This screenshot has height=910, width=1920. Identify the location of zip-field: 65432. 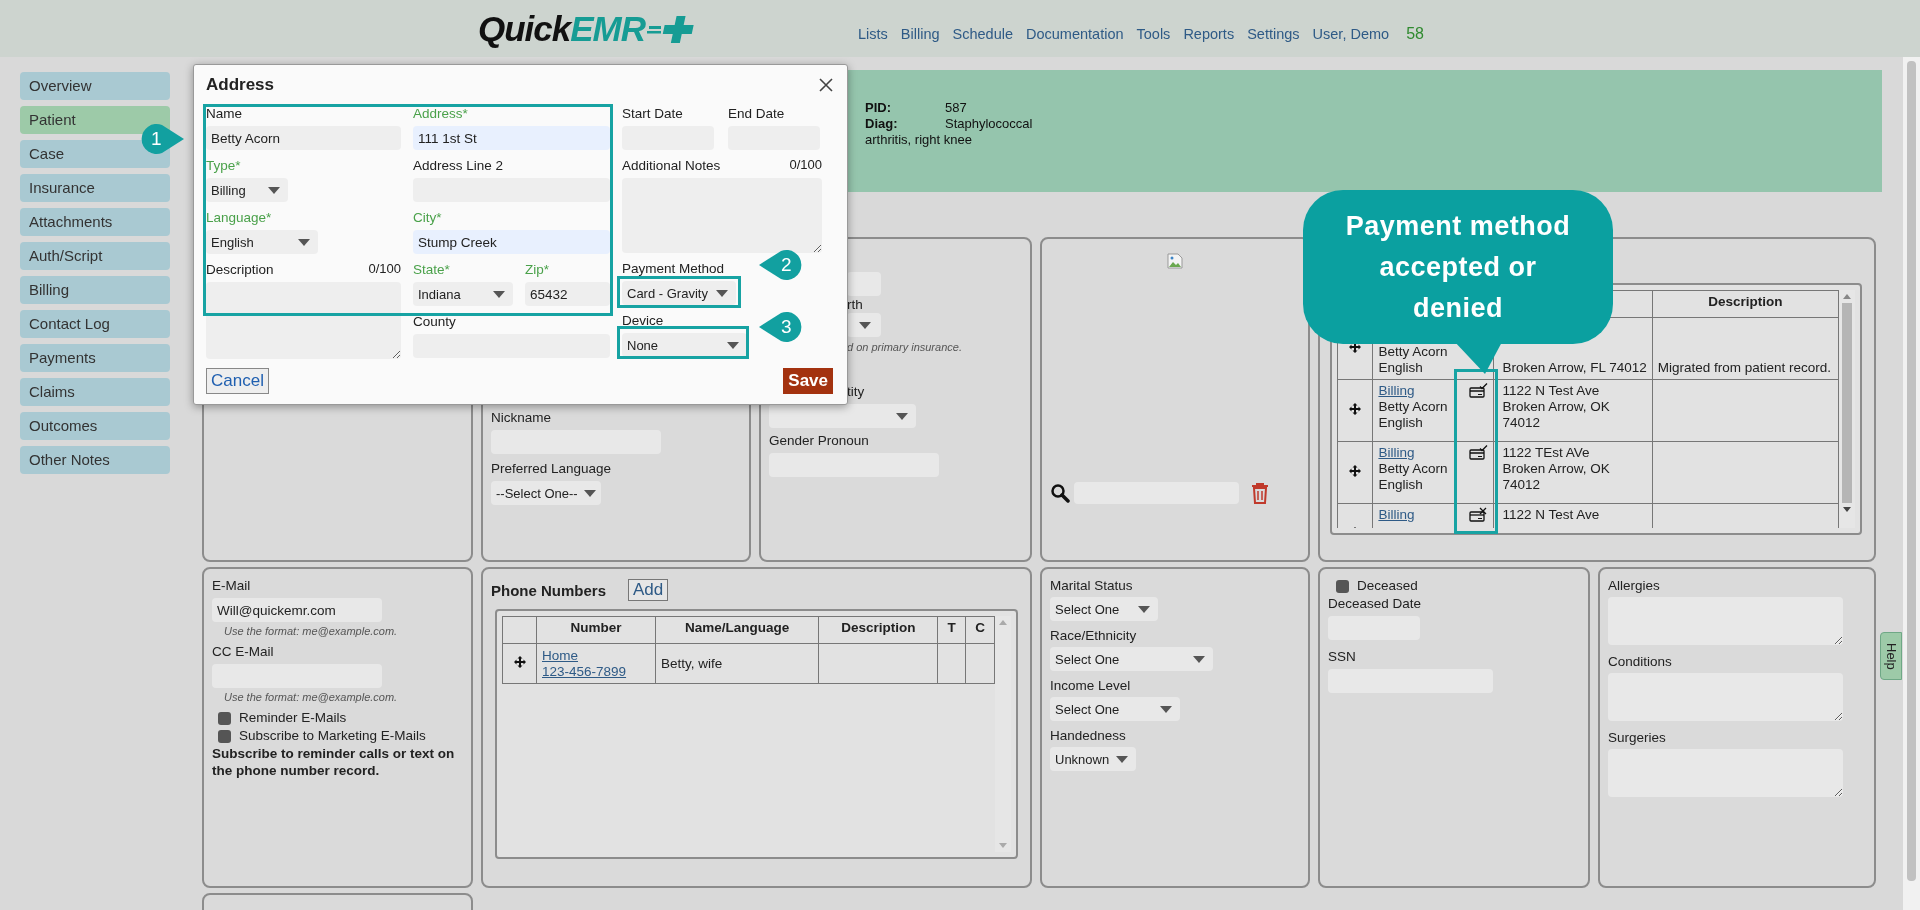
(567, 294).